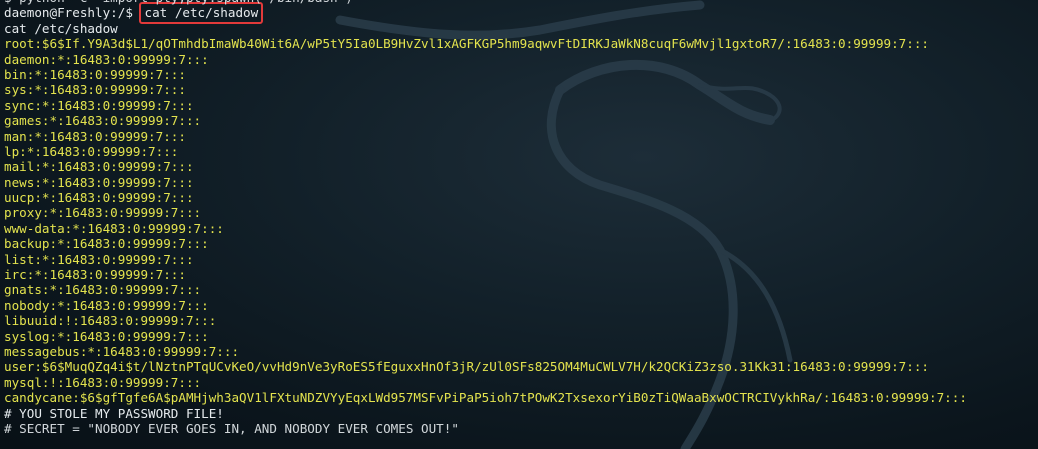 The width and height of the screenshot is (1038, 449). I want to click on terminal-line: gnats:*:16483:0:99999:7:::, so click(521, 289).